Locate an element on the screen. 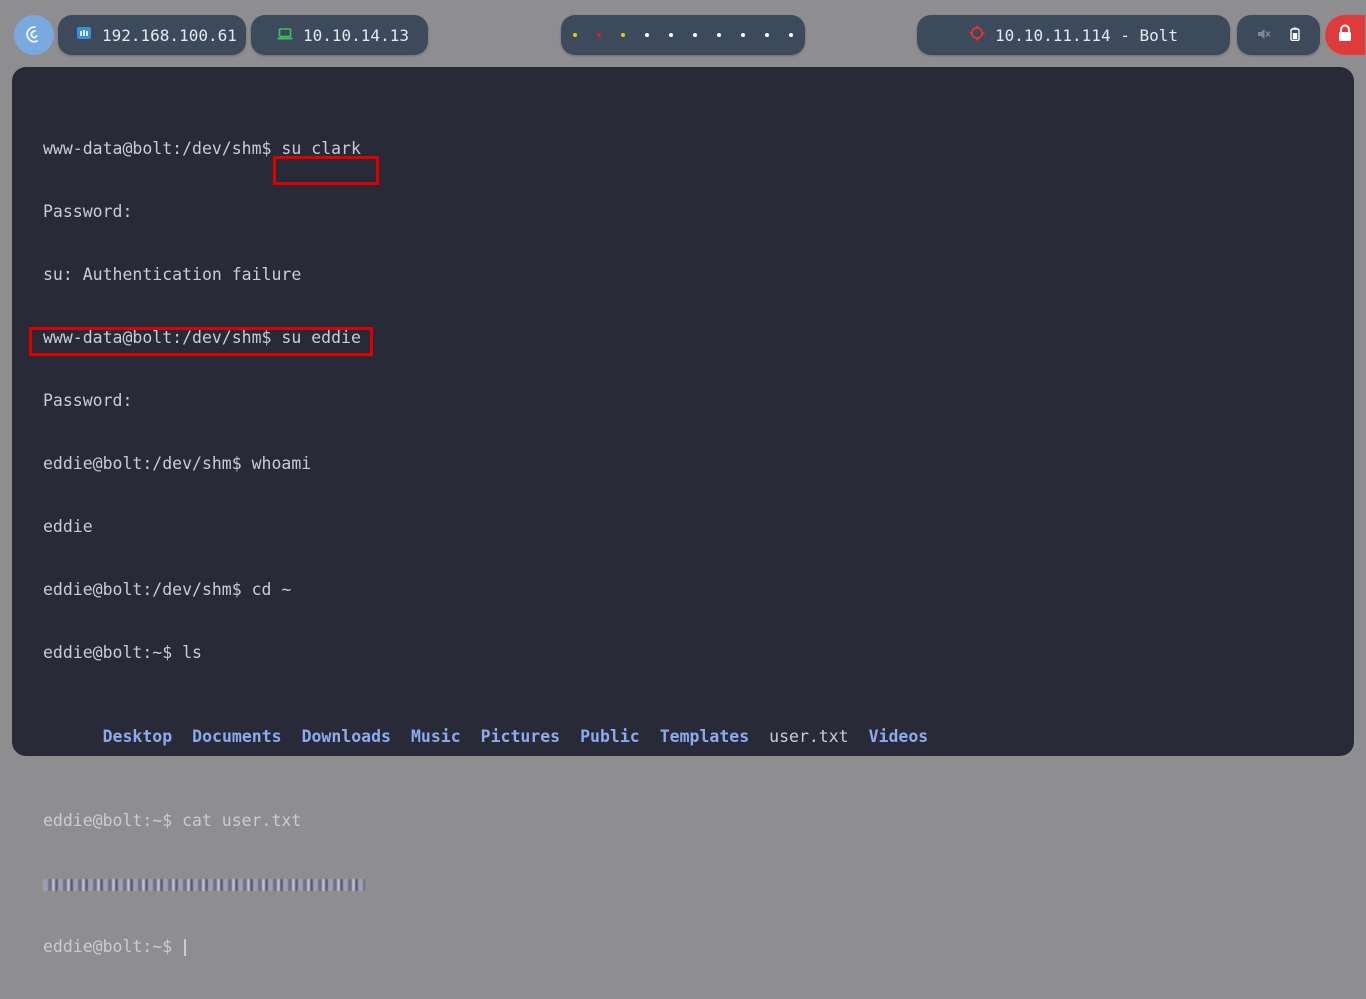 The width and height of the screenshot is (1366, 999). workspace-switcher is located at coordinates (683, 35).